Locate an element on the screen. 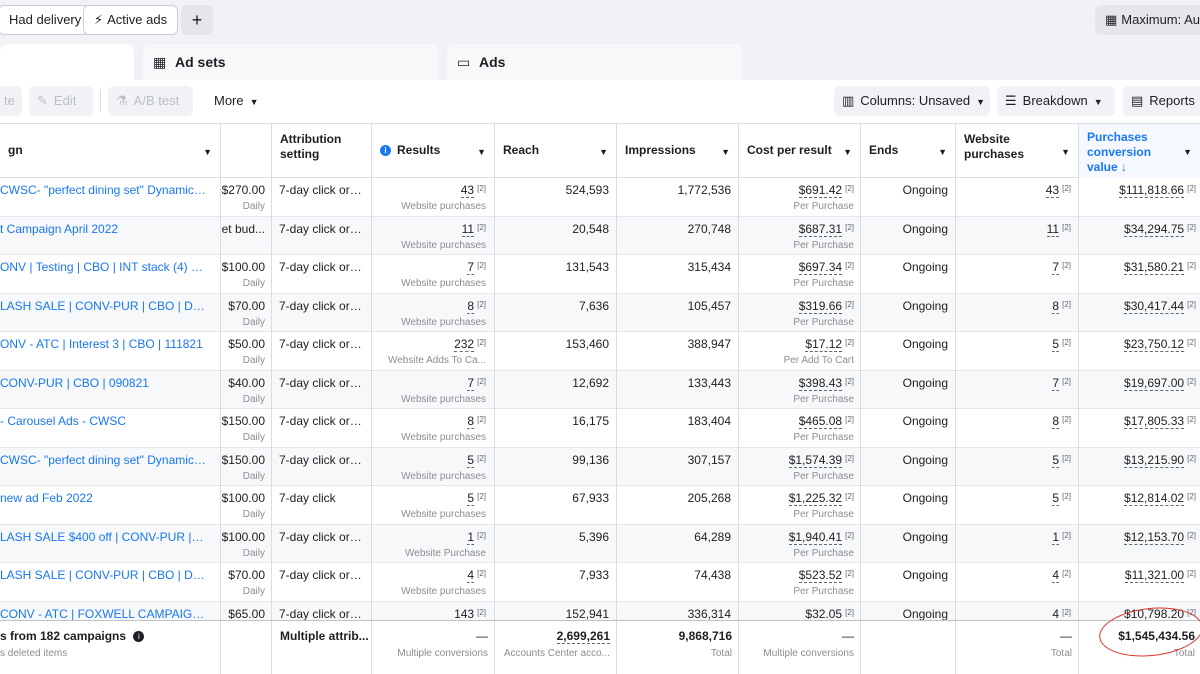 This screenshot has height=674, width=1200. tab-ads: ▭ Ads is located at coordinates (594, 62).